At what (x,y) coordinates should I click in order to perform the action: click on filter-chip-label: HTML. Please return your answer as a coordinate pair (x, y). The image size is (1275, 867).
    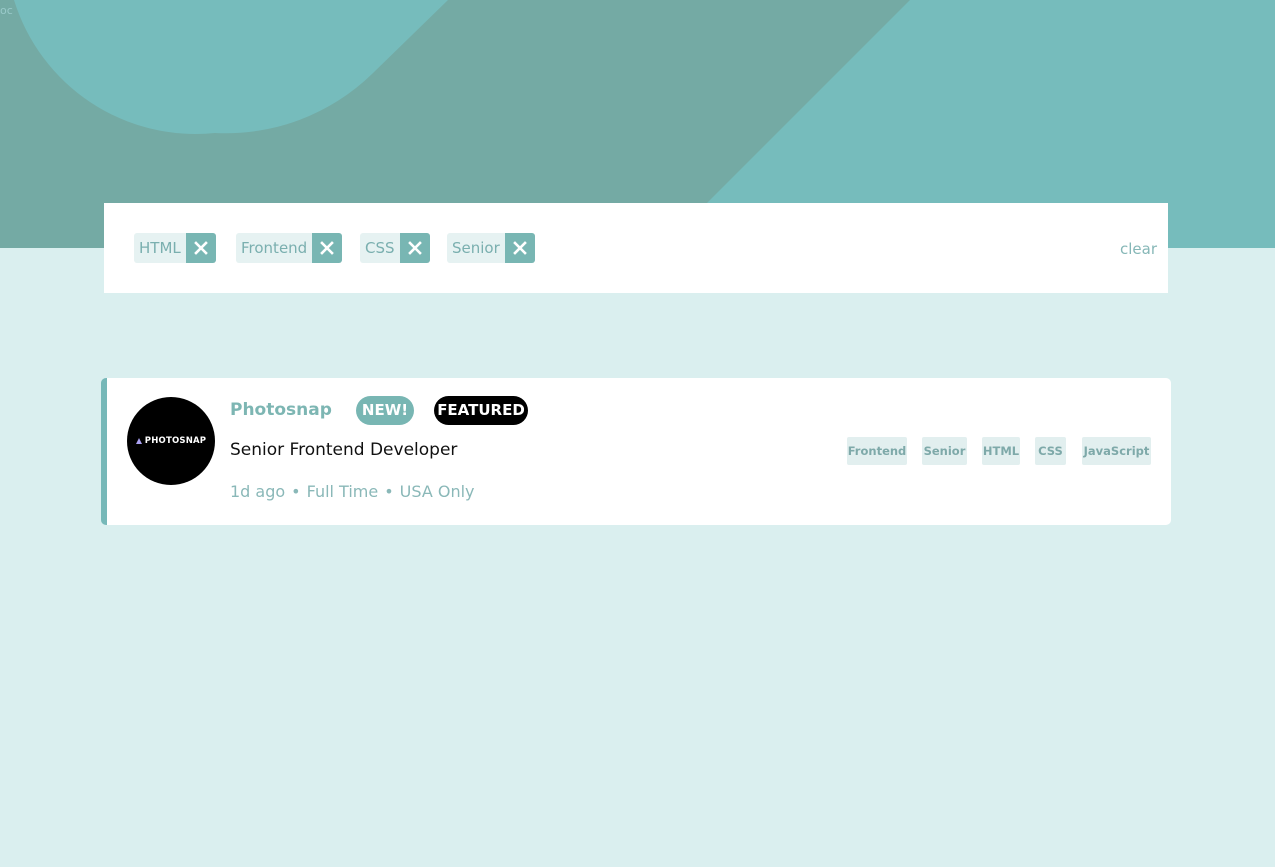
    Looking at the image, I should click on (160, 248).